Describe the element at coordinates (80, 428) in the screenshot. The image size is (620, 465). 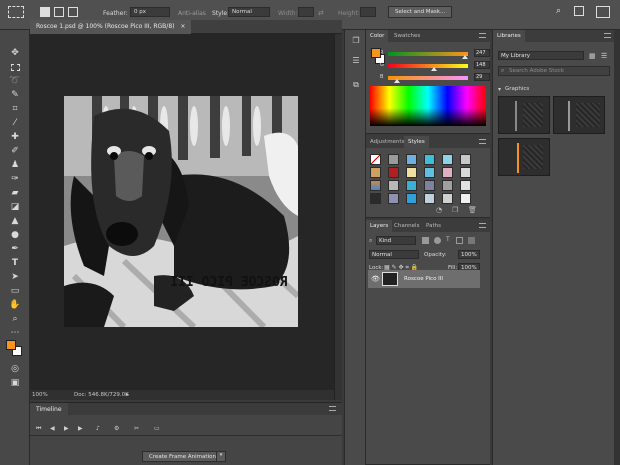
I see `next-frame-icon: ▶` at that location.